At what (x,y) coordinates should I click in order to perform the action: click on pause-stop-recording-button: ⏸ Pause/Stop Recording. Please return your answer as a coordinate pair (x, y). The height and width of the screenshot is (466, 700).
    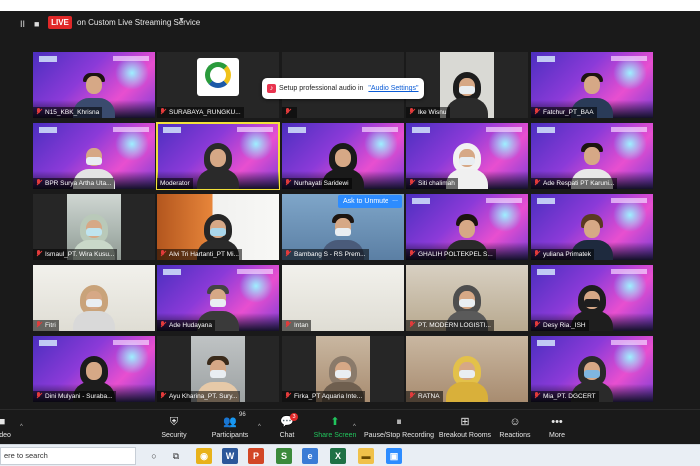
    Looking at the image, I should click on (399, 429).